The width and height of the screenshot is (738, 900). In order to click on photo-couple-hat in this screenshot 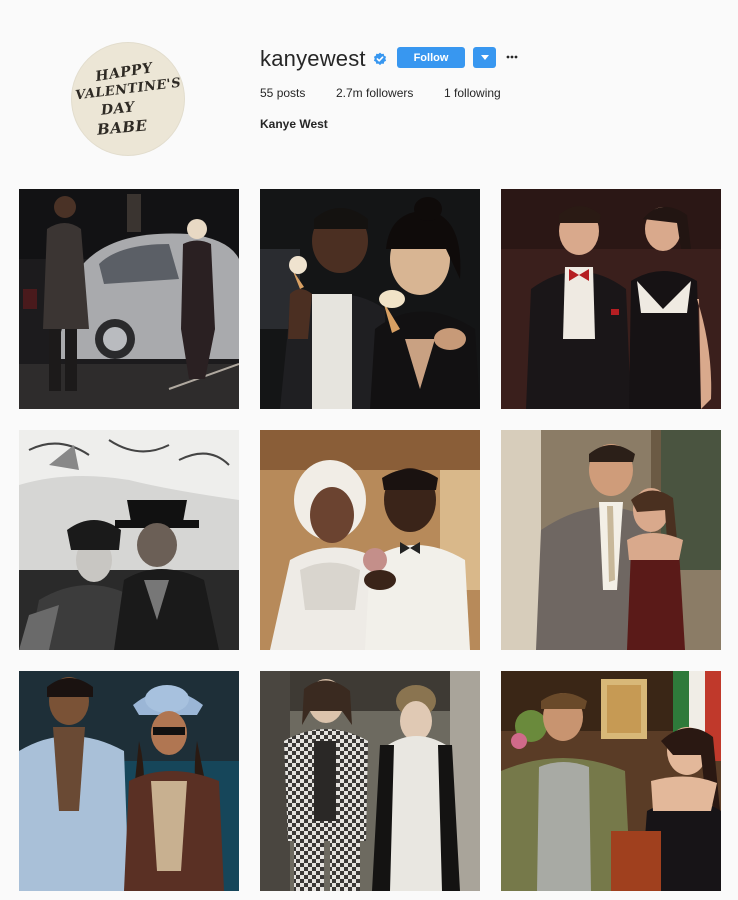, I will do `click(129, 781)`.